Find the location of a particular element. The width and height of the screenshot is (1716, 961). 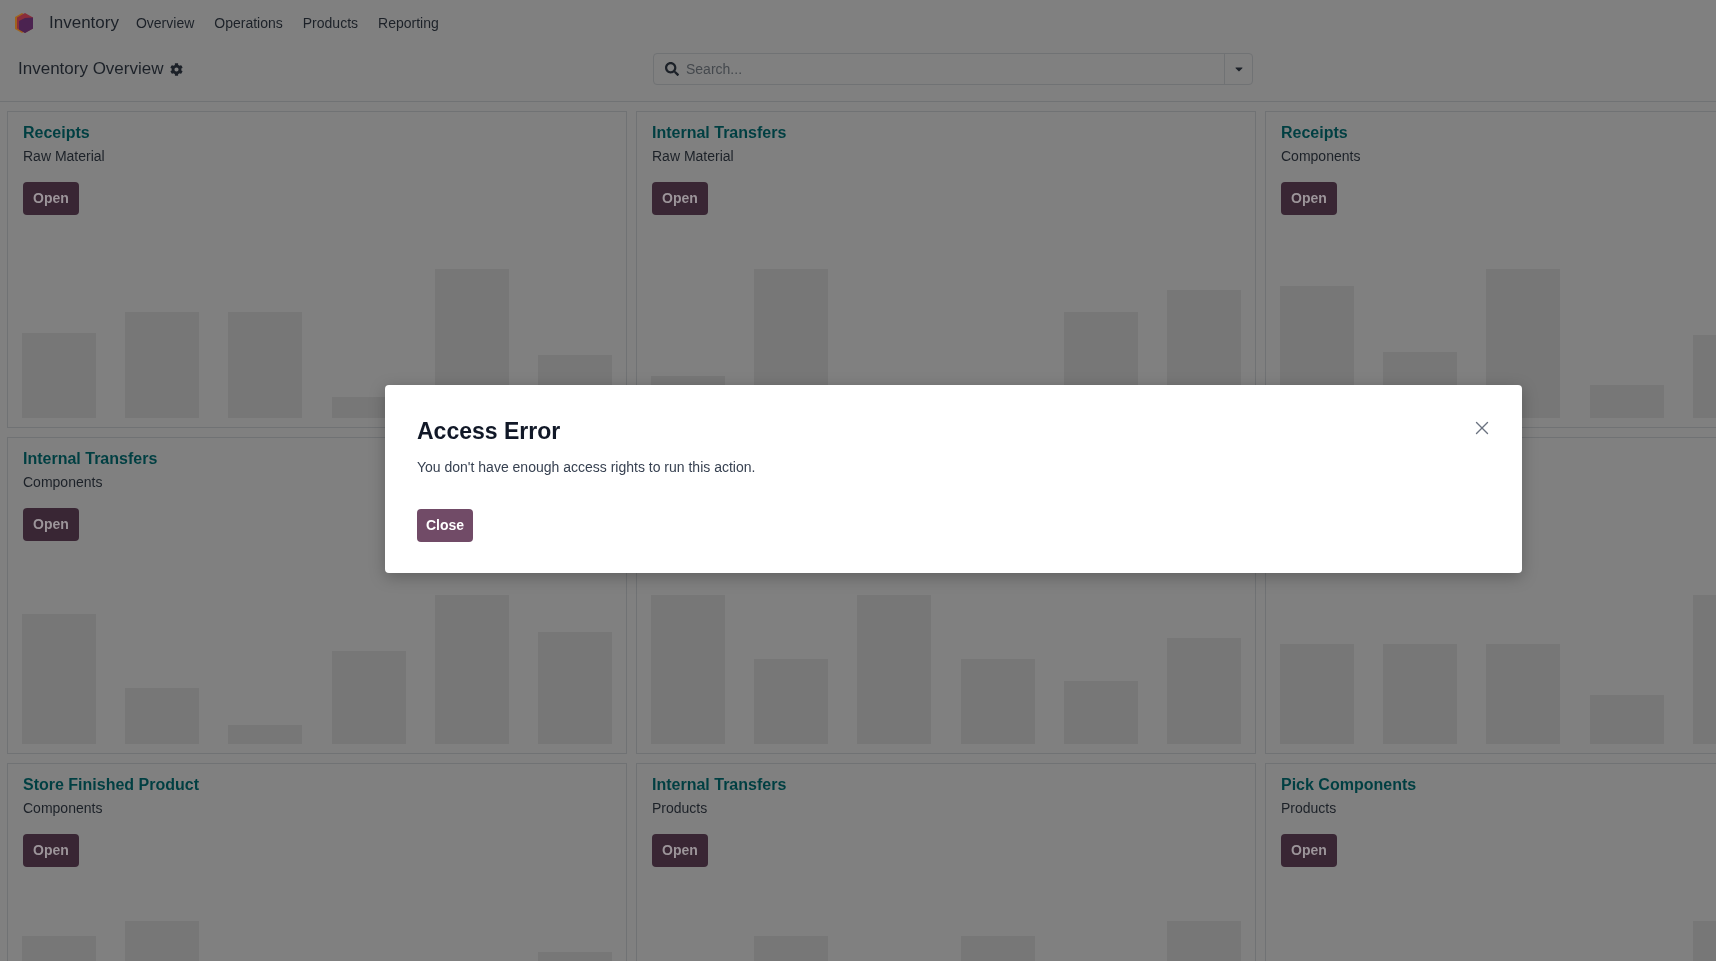

menu-item: Reporting is located at coordinates (408, 22).